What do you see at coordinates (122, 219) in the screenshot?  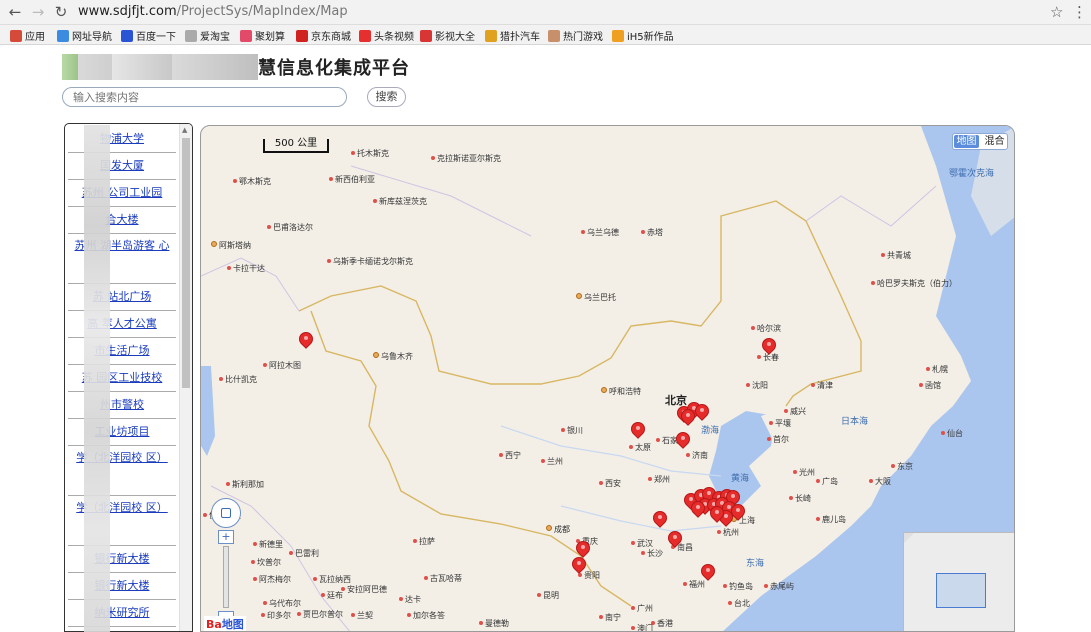 I see `project-link: 合大楼` at bounding box center [122, 219].